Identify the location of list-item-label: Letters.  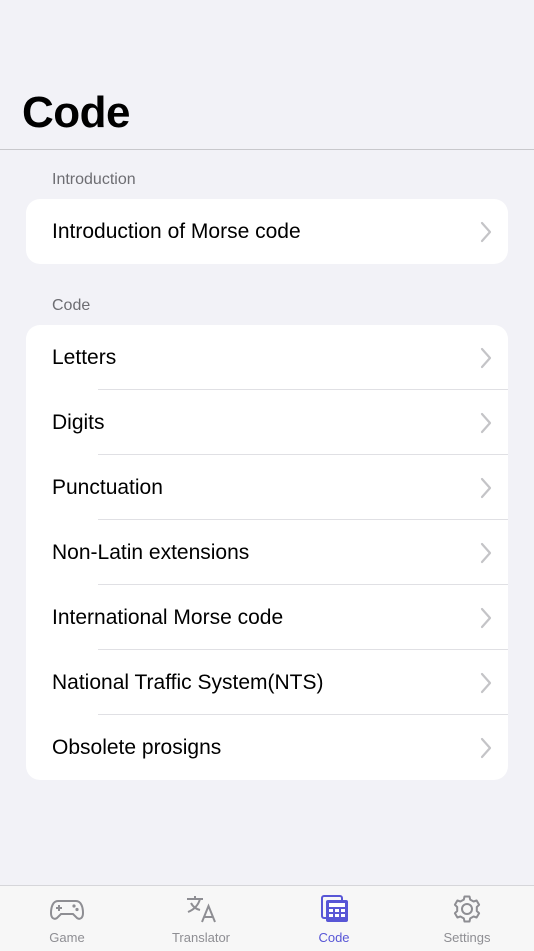
(84, 357).